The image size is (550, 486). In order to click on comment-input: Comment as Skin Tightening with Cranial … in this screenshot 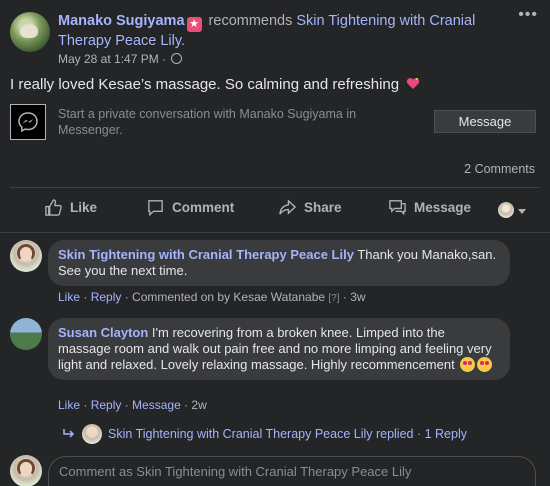, I will do `click(292, 471)`.